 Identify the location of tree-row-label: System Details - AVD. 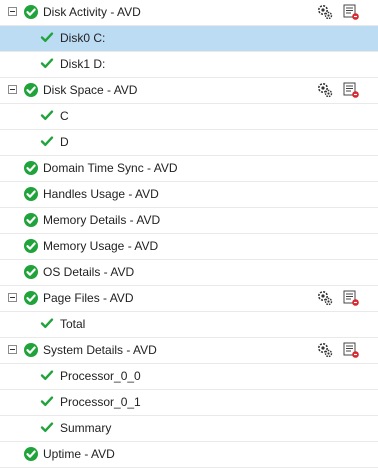
(100, 350).